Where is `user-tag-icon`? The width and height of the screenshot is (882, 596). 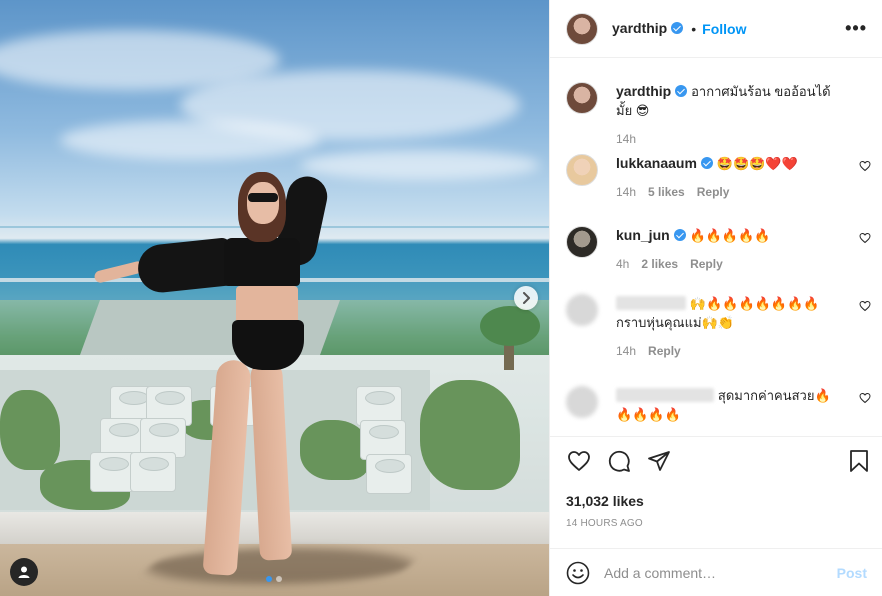 user-tag-icon is located at coordinates (24, 572).